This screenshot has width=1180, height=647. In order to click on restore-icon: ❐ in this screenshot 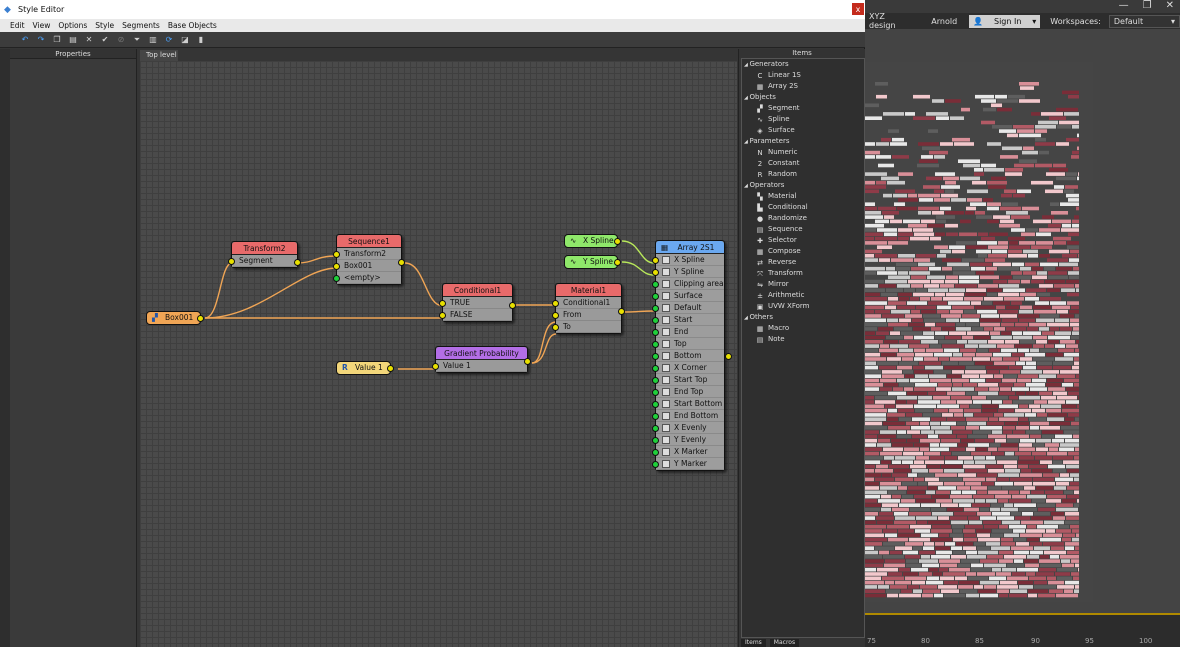, I will do `click(1147, 5)`.